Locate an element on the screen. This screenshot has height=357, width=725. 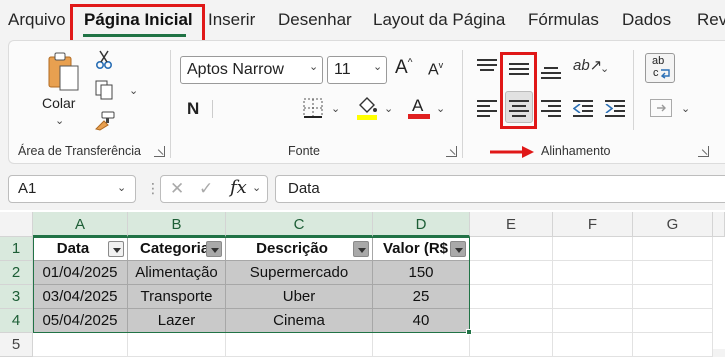
orientation-icon: ab↗ is located at coordinates (587, 65).